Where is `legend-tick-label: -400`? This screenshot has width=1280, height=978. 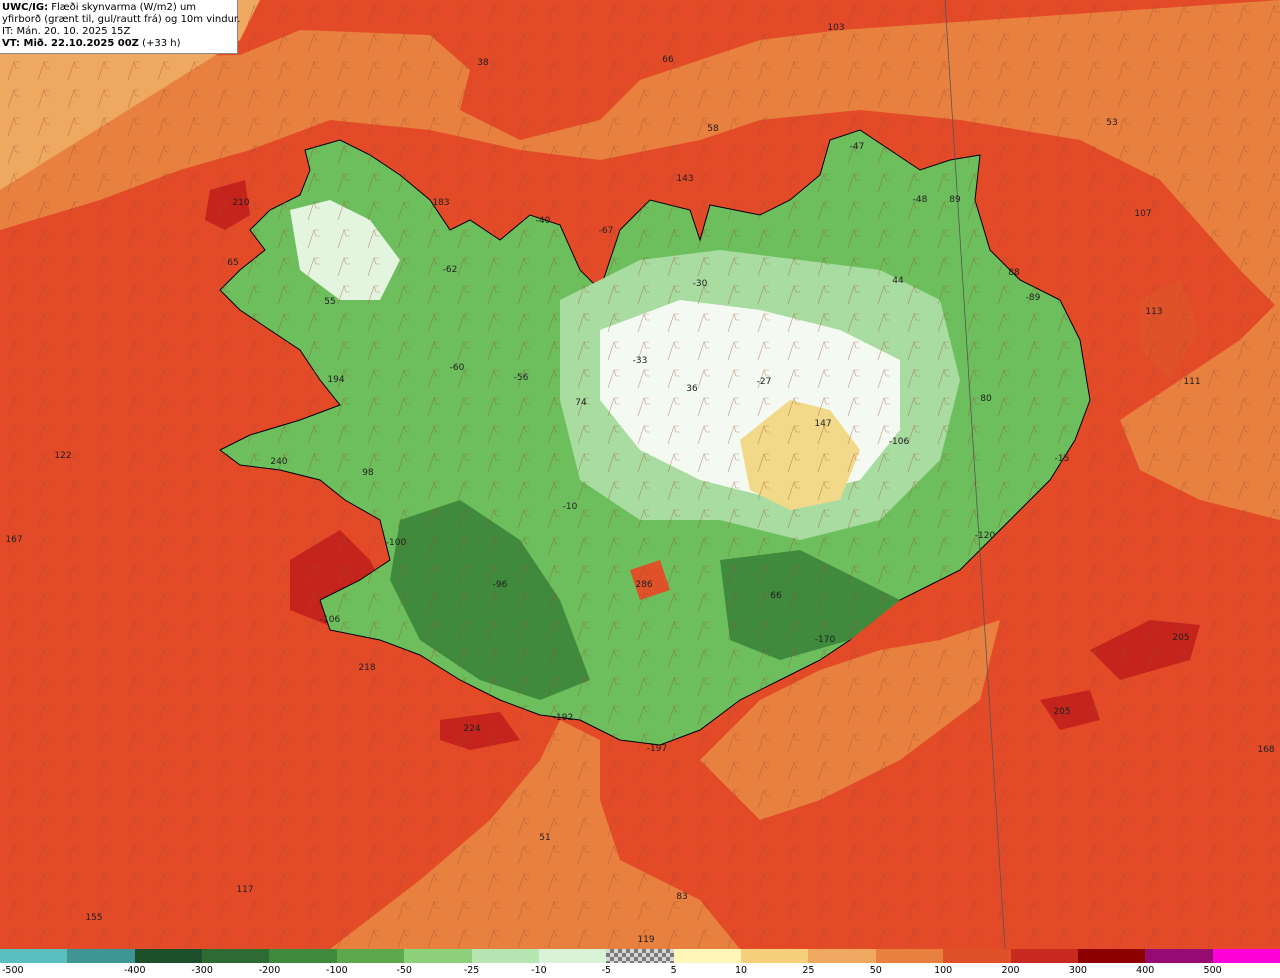 legend-tick-label: -400 is located at coordinates (134, 970).